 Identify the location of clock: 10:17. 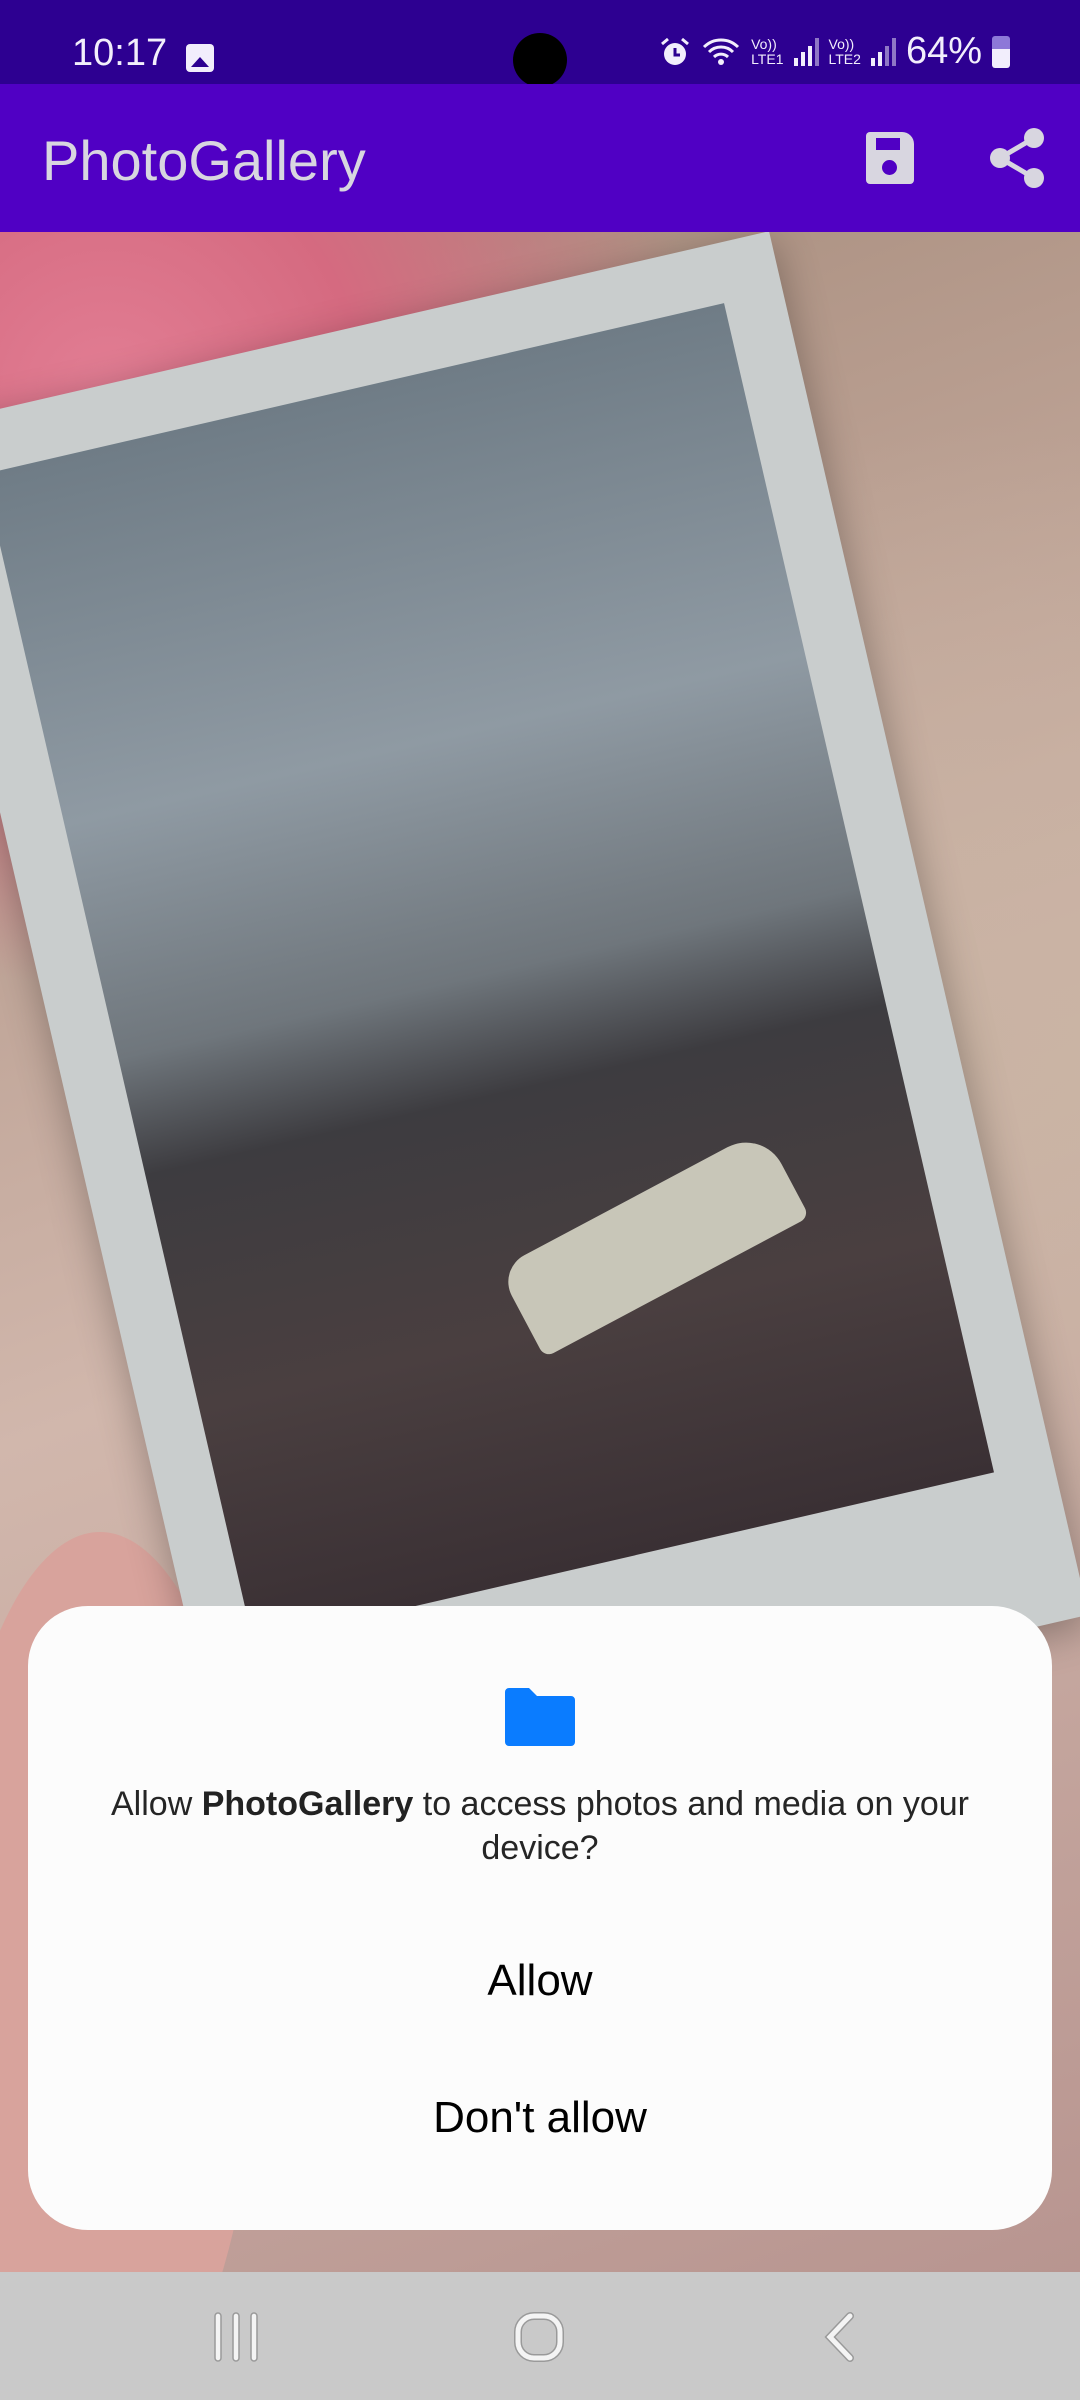
(120, 53).